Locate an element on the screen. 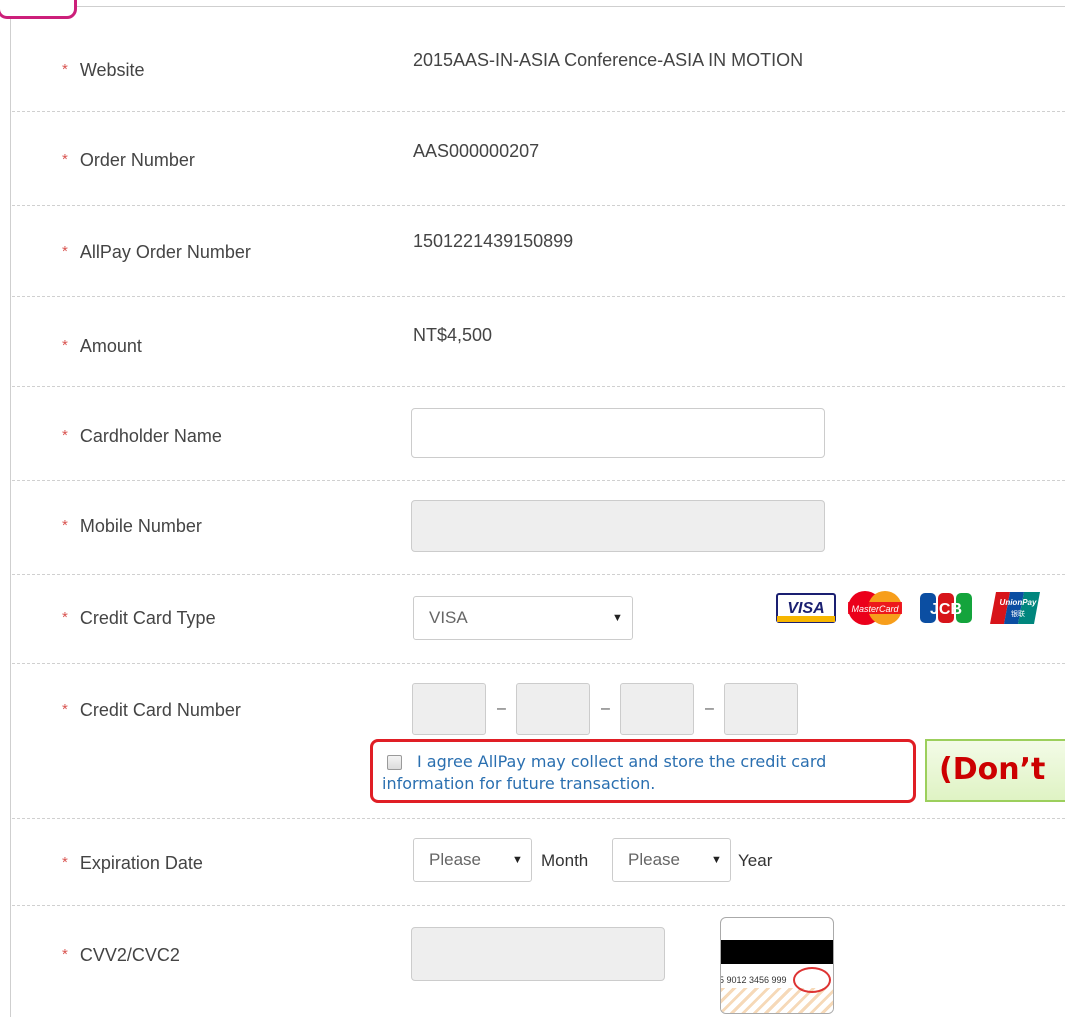 This screenshot has height=1017, width=1065. cvv-label-text: CVV2/CVC2 is located at coordinates (129, 955).